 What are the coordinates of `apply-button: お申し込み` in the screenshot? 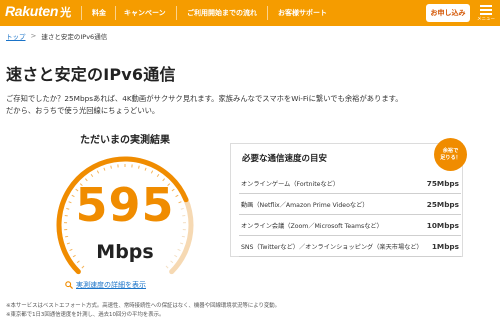 It's located at (448, 13).